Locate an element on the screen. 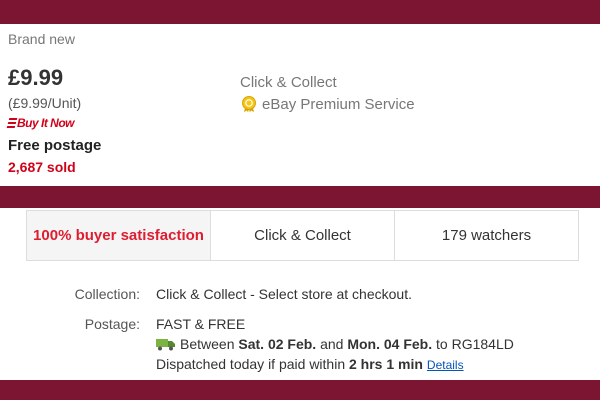  buyer-satisfaction: 100% buyer satisfaction is located at coordinates (119, 235).